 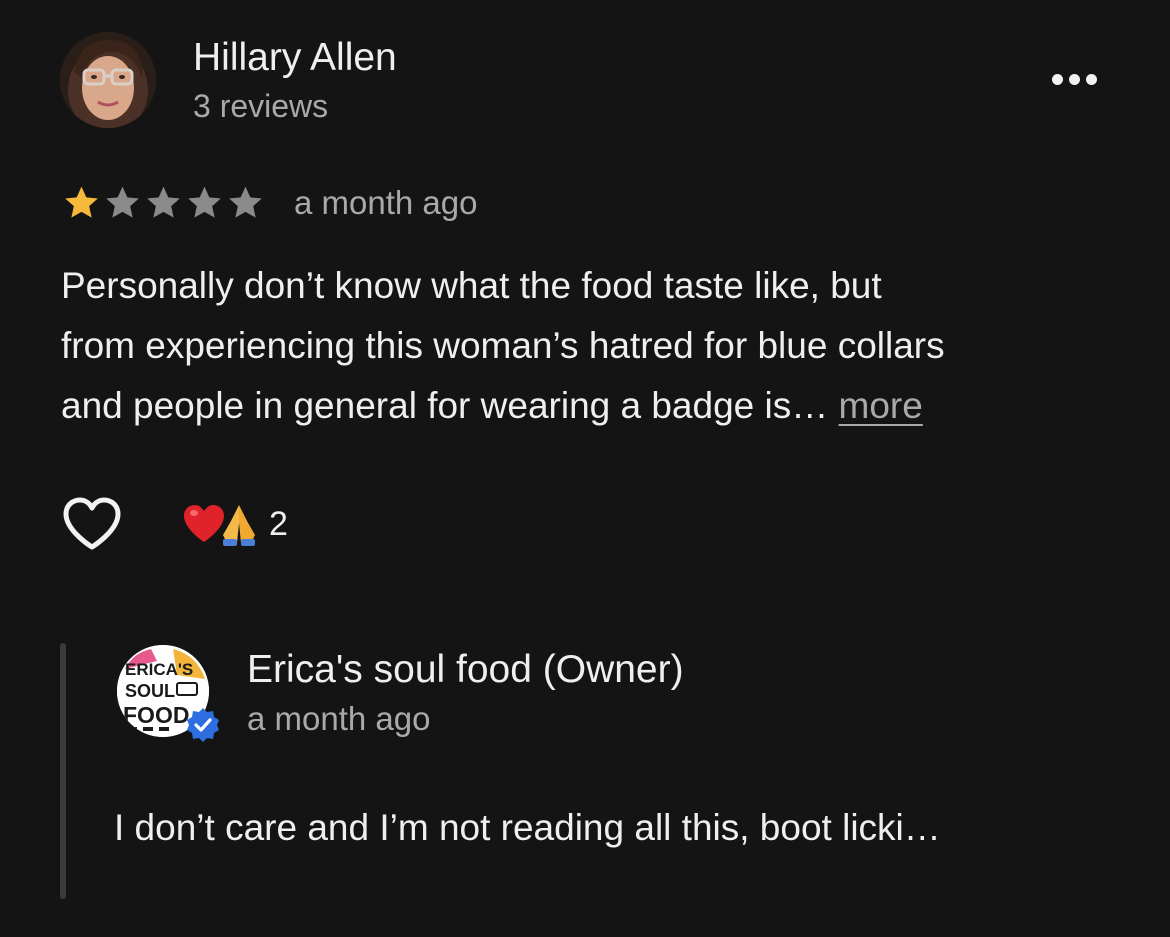 What do you see at coordinates (386, 202) in the screenshot?
I see `review-time: a month ago` at bounding box center [386, 202].